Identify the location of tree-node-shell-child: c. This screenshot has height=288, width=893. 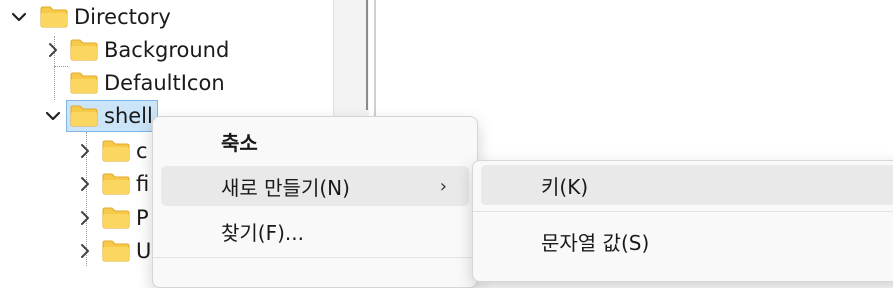
(112, 151).